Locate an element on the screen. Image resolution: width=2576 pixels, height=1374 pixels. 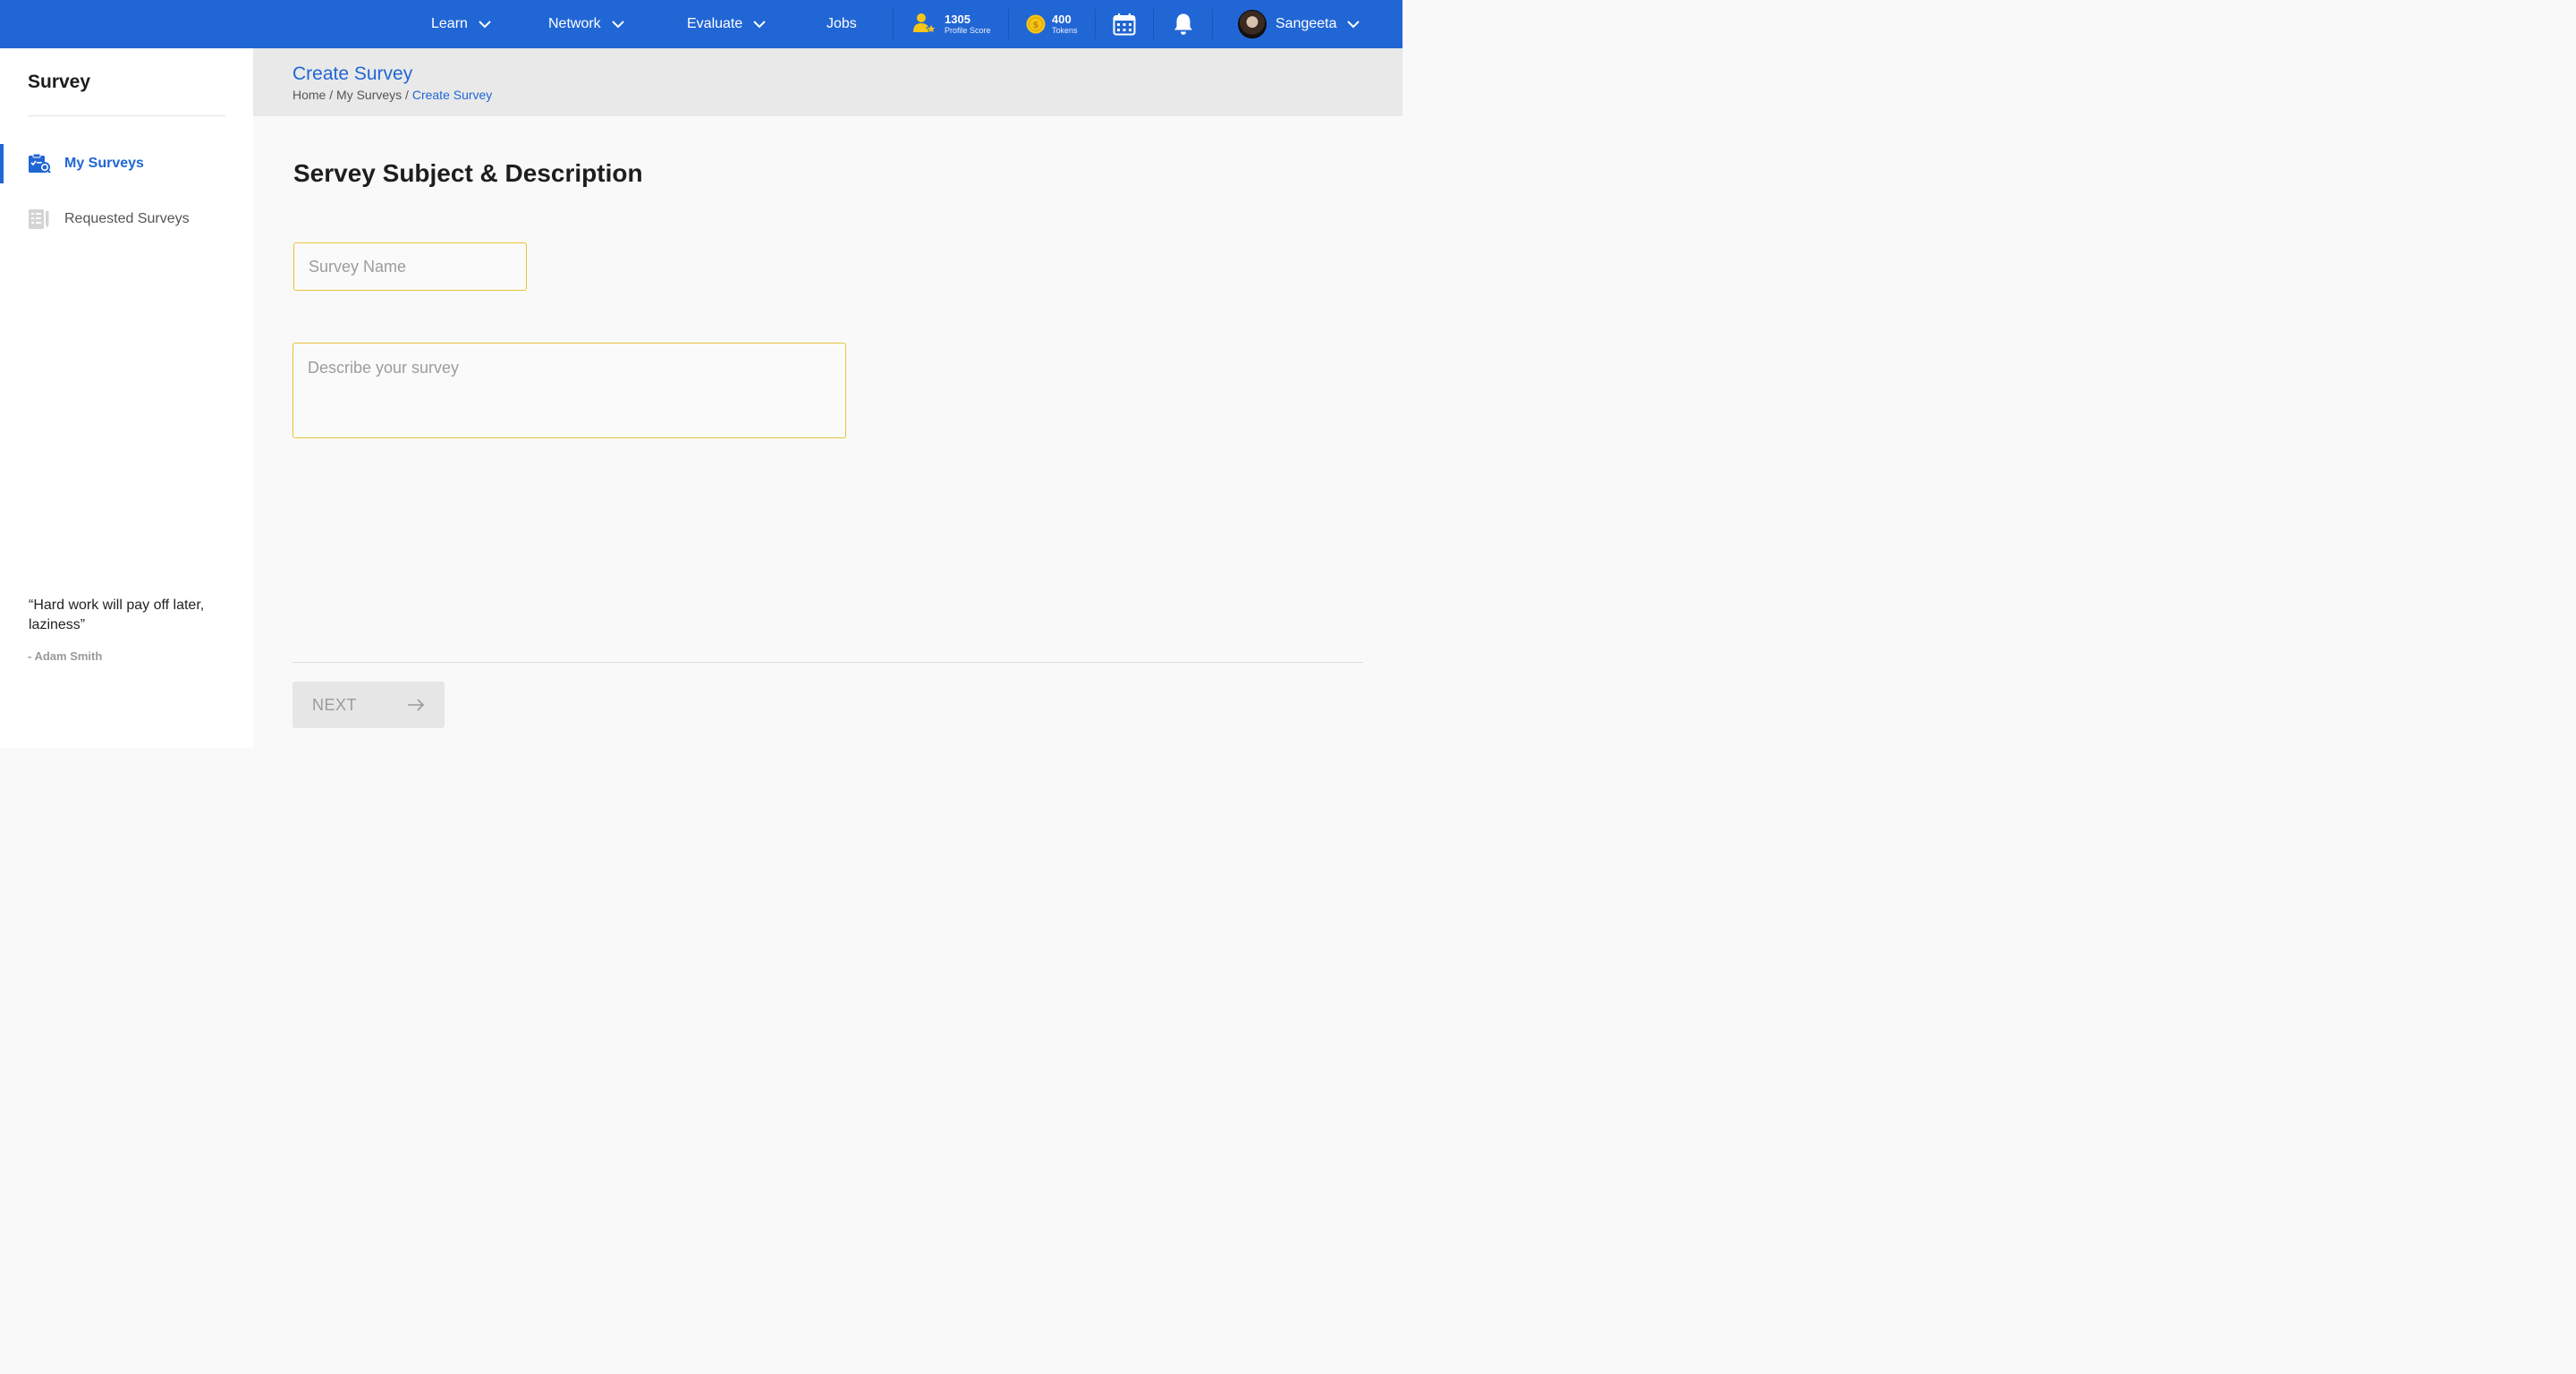
survey-name-input is located at coordinates (410, 266).